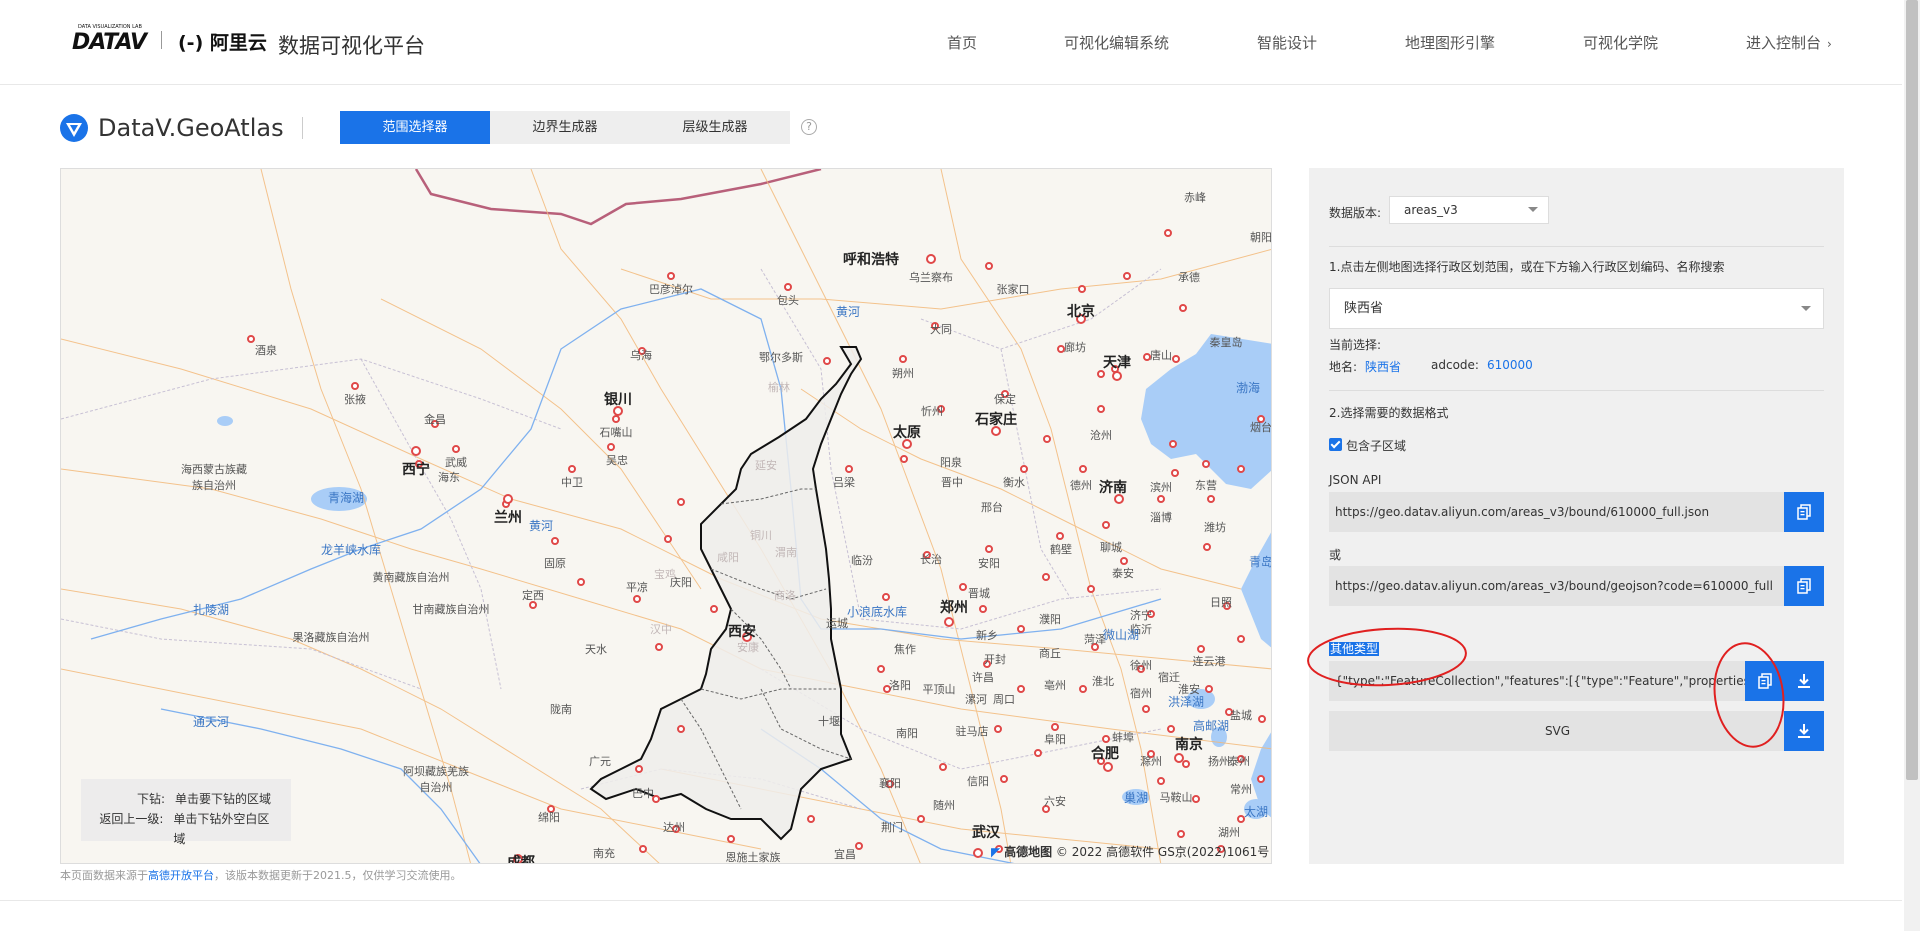 This screenshot has height=931, width=1920. I want to click on city-label: 蚌埠, so click(1123, 737).